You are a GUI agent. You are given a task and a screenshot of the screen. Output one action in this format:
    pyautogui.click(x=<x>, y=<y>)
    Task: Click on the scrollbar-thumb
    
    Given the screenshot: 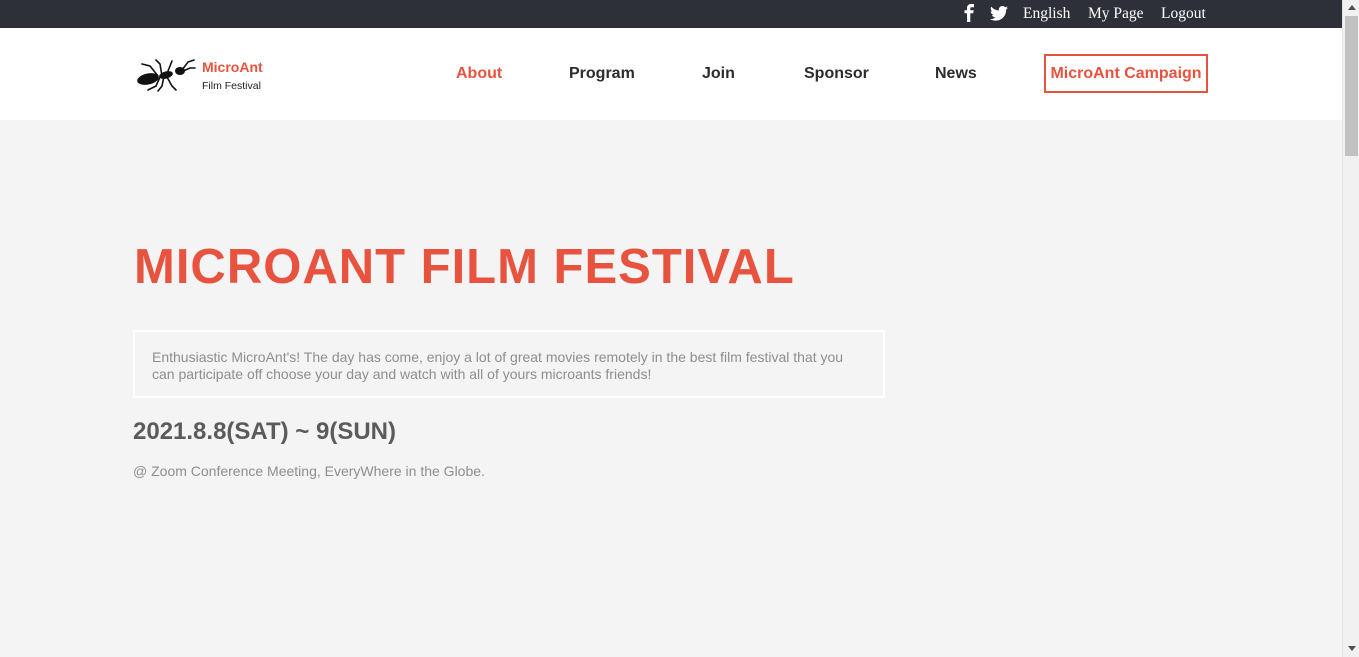 What is the action you would take?
    pyautogui.click(x=1351, y=86)
    